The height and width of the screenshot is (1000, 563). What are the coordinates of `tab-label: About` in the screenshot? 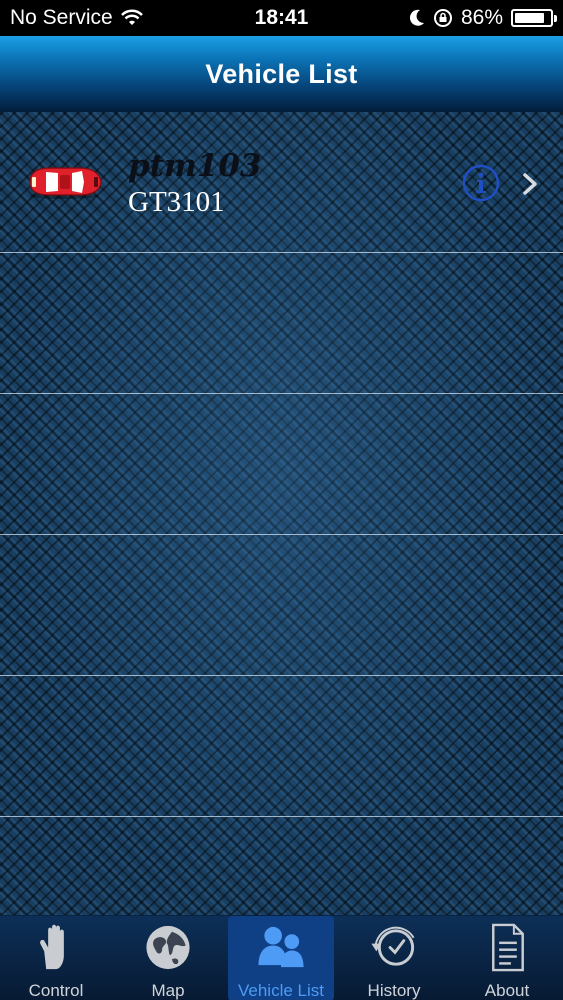 It's located at (507, 990).